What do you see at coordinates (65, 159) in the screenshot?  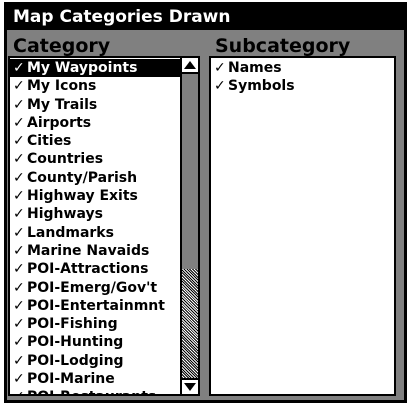 I see `category-item-label: Countries` at bounding box center [65, 159].